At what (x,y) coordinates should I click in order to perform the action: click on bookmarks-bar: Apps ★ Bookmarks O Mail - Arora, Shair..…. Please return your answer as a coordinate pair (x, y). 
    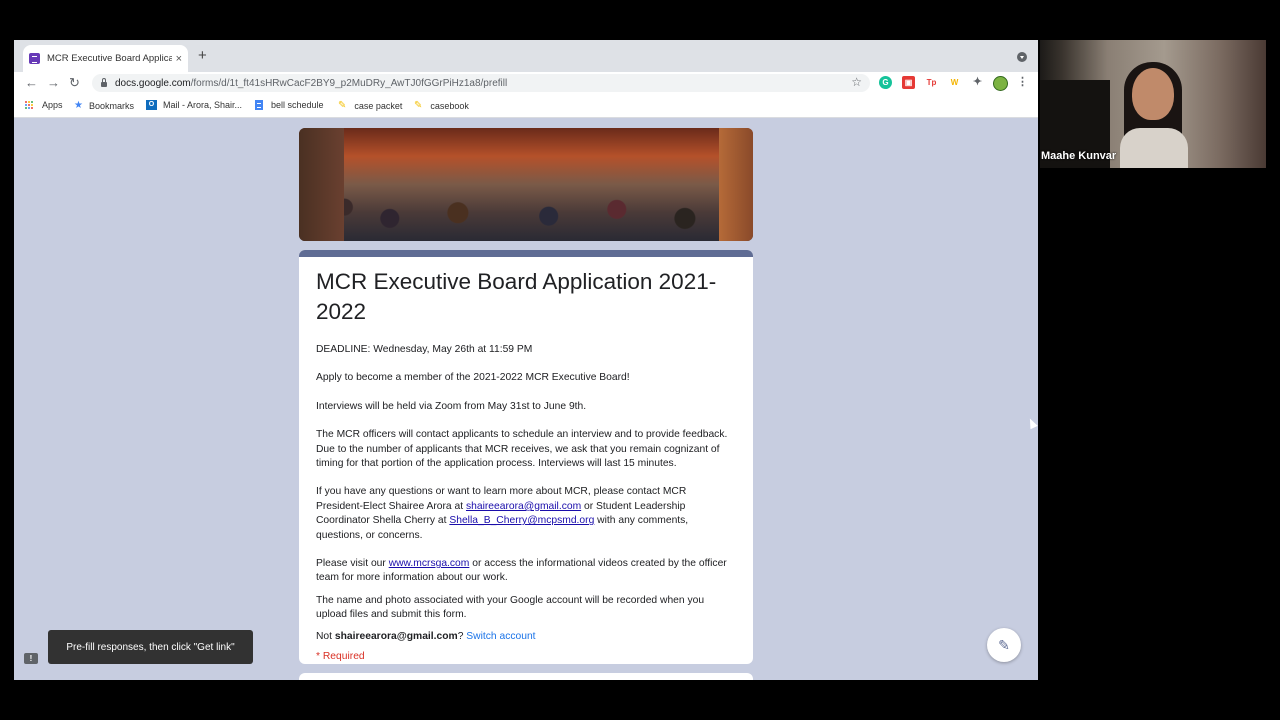
    Looking at the image, I should click on (526, 106).